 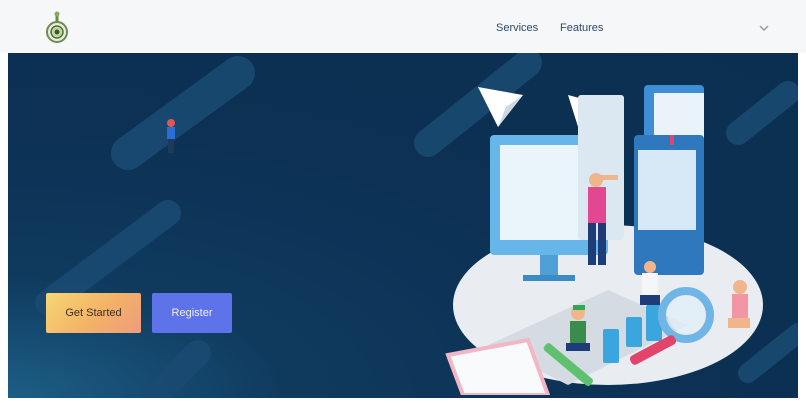 I want to click on get-started-button: Get Started, so click(x=93, y=313).